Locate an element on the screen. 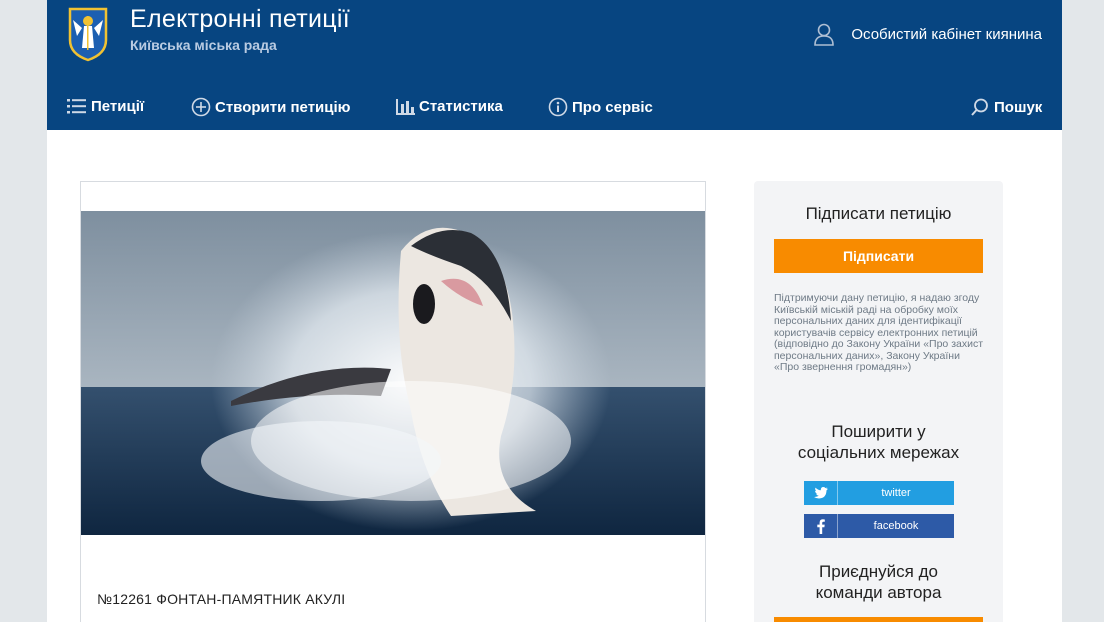 This screenshot has height=622, width=1104. personal-account-label: Особистий кабінет киянина is located at coordinates (946, 34).